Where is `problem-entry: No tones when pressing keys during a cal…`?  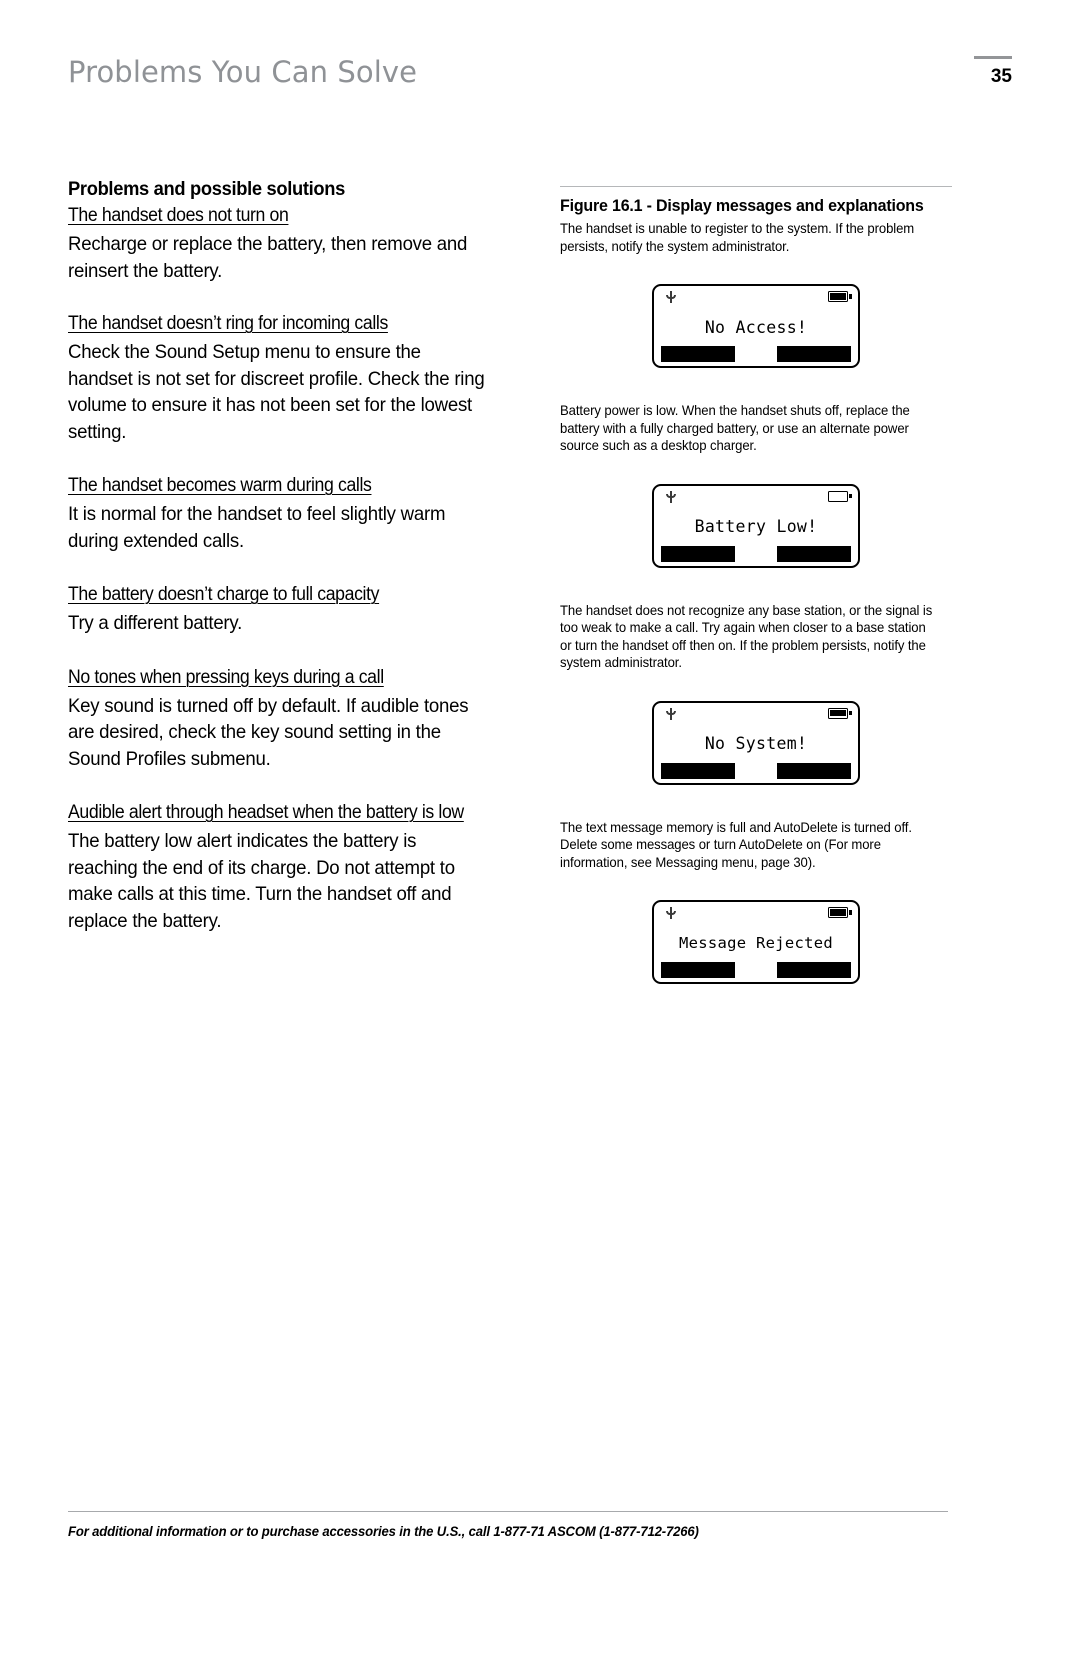
problem-entry: No tones when pressing keys during a cal… is located at coordinates (288, 719).